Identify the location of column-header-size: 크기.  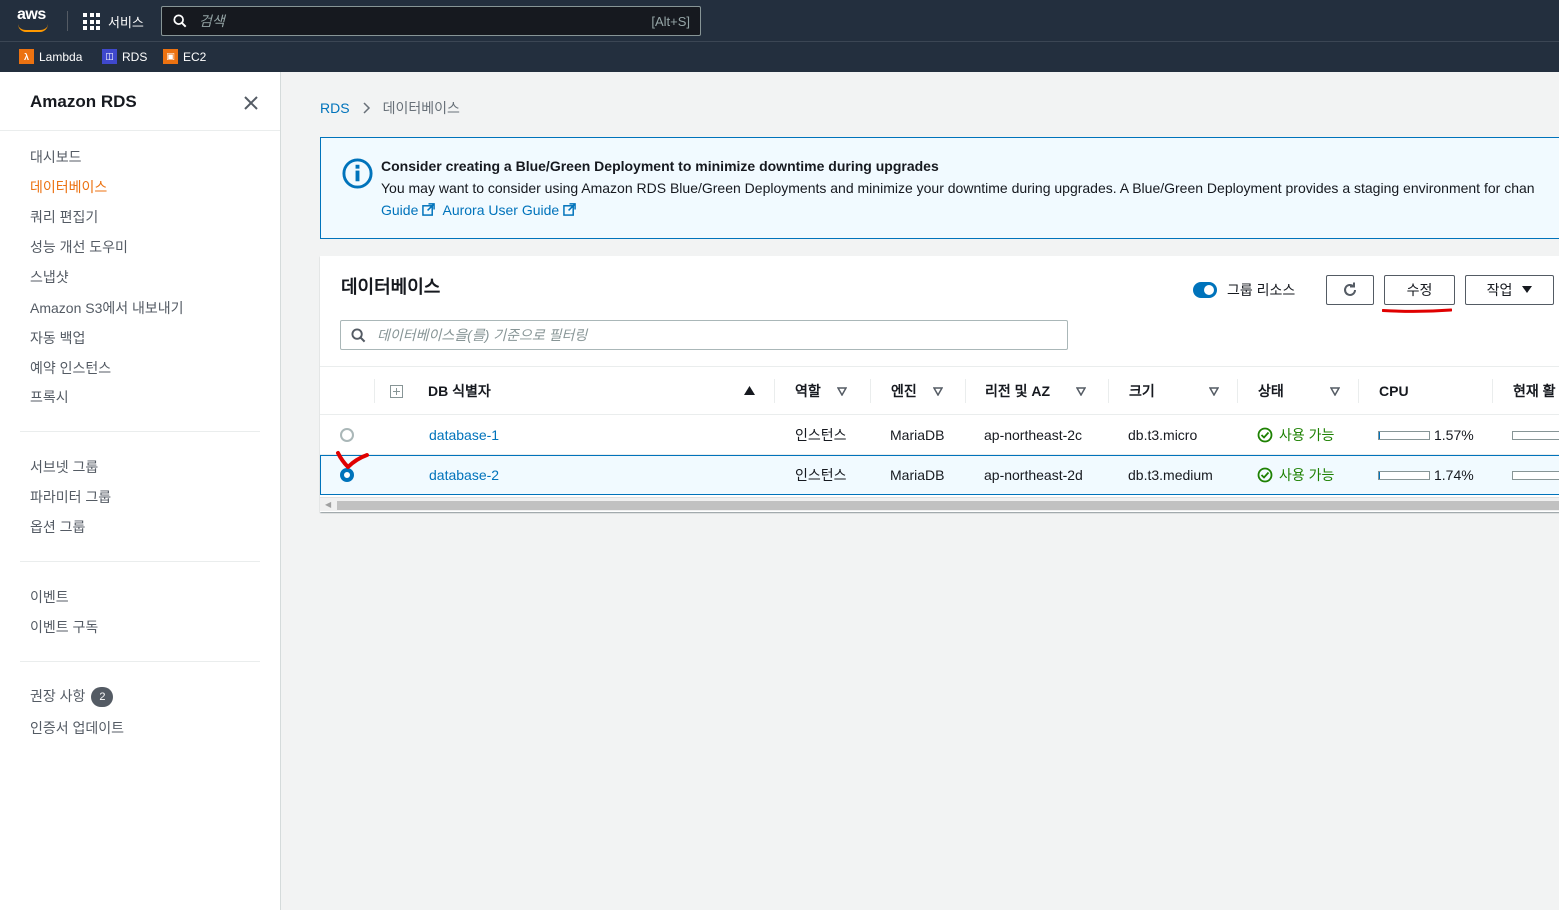
(1174, 391).